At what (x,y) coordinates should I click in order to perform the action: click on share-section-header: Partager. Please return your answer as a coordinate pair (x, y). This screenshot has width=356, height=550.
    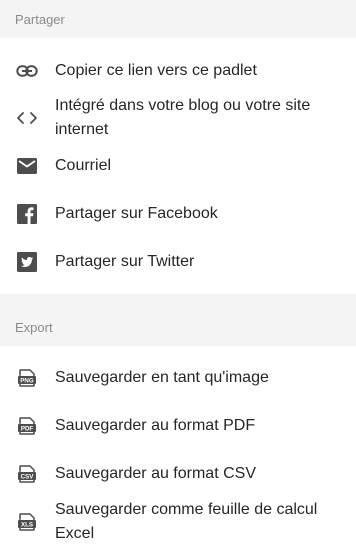
    Looking at the image, I should click on (178, 19).